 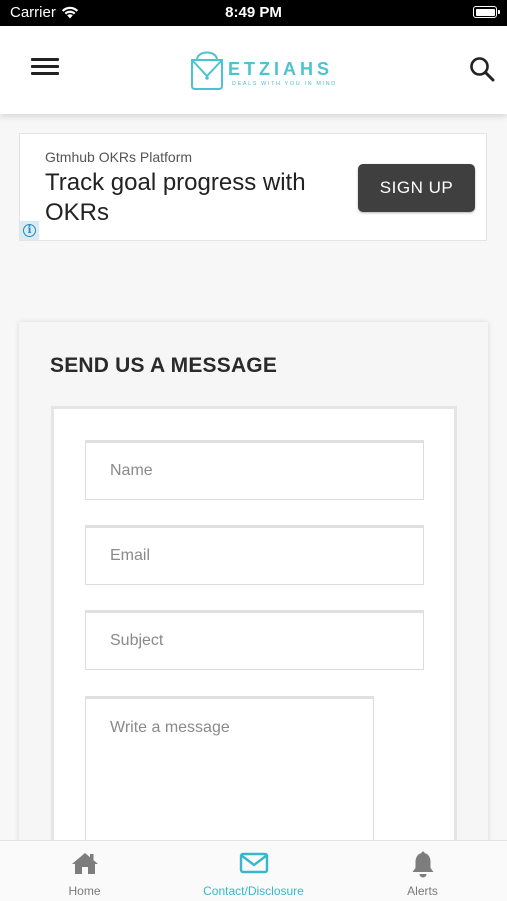 I want to click on ad-choices-info-icon: i, so click(x=29, y=230).